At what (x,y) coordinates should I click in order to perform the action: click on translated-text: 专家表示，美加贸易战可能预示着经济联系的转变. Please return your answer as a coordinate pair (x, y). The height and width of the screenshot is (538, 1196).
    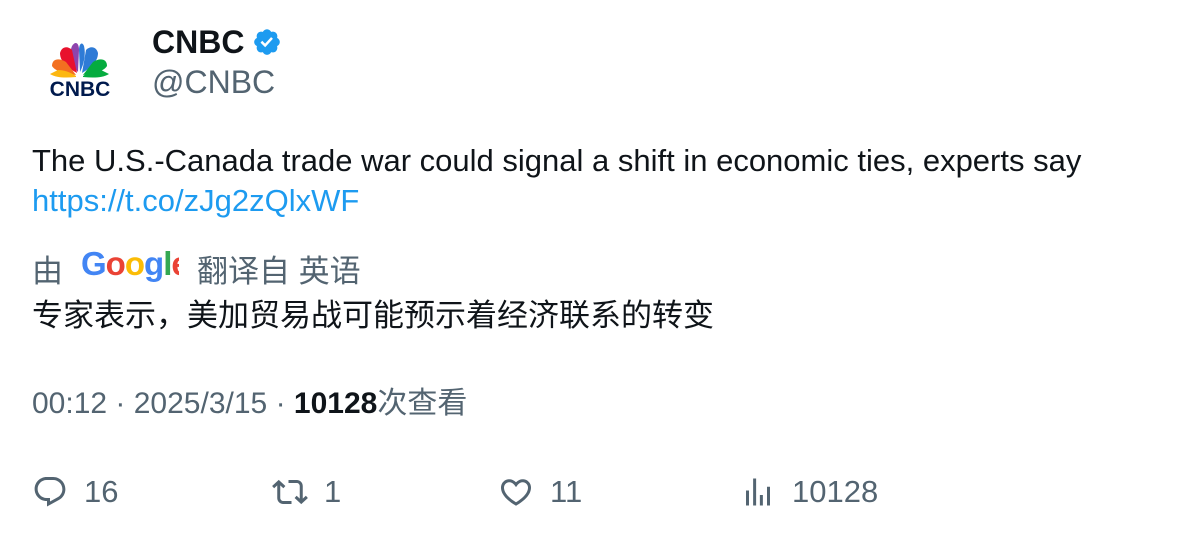
    Looking at the image, I should click on (373, 315).